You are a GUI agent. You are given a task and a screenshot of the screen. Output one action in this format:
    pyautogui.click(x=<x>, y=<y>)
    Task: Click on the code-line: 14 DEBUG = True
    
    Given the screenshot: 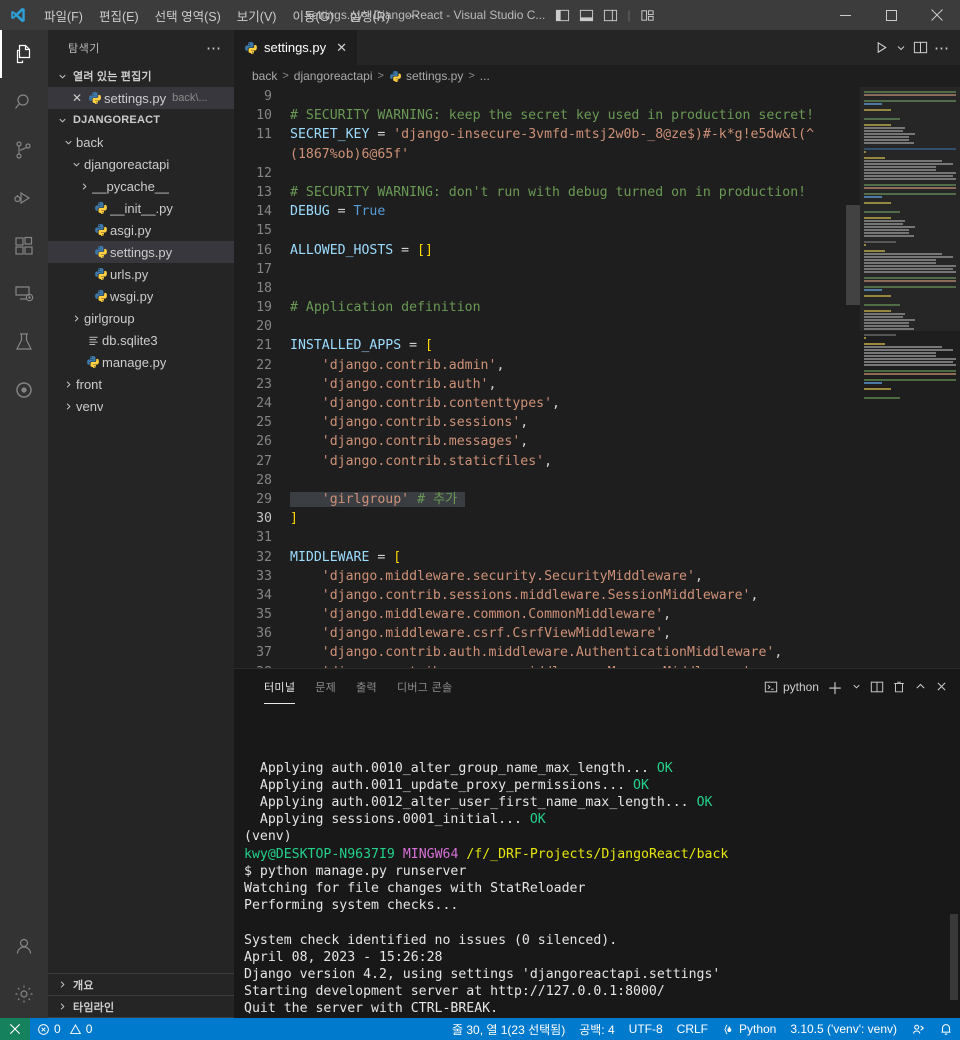 What is the action you would take?
    pyautogui.click(x=547, y=211)
    